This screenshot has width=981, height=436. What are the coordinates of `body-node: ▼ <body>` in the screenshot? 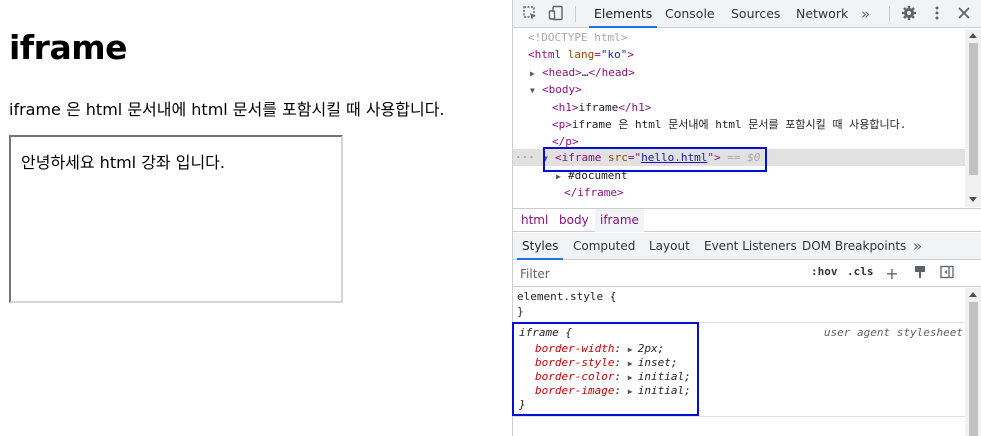 It's located at (556, 89).